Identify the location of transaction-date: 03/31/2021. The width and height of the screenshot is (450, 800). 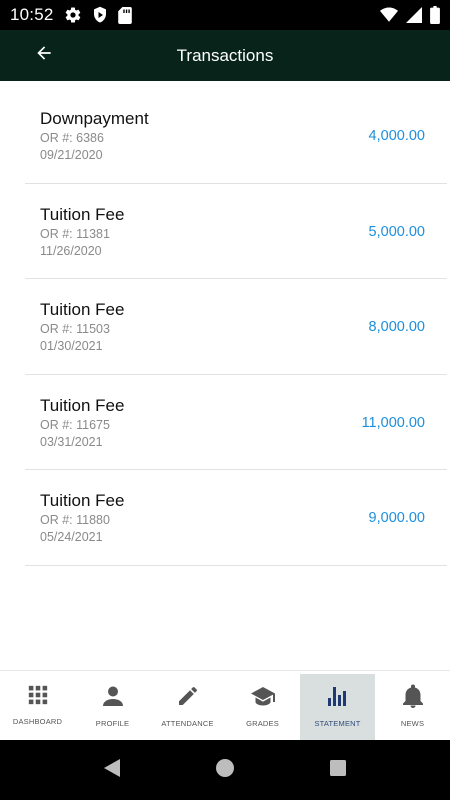
(71, 441).